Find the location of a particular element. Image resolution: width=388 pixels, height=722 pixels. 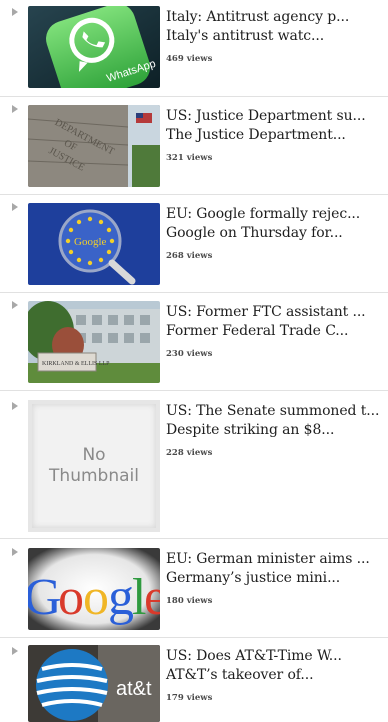

whatsapp-thumbnail-graphic: WhatsApp is located at coordinates (94, 47).